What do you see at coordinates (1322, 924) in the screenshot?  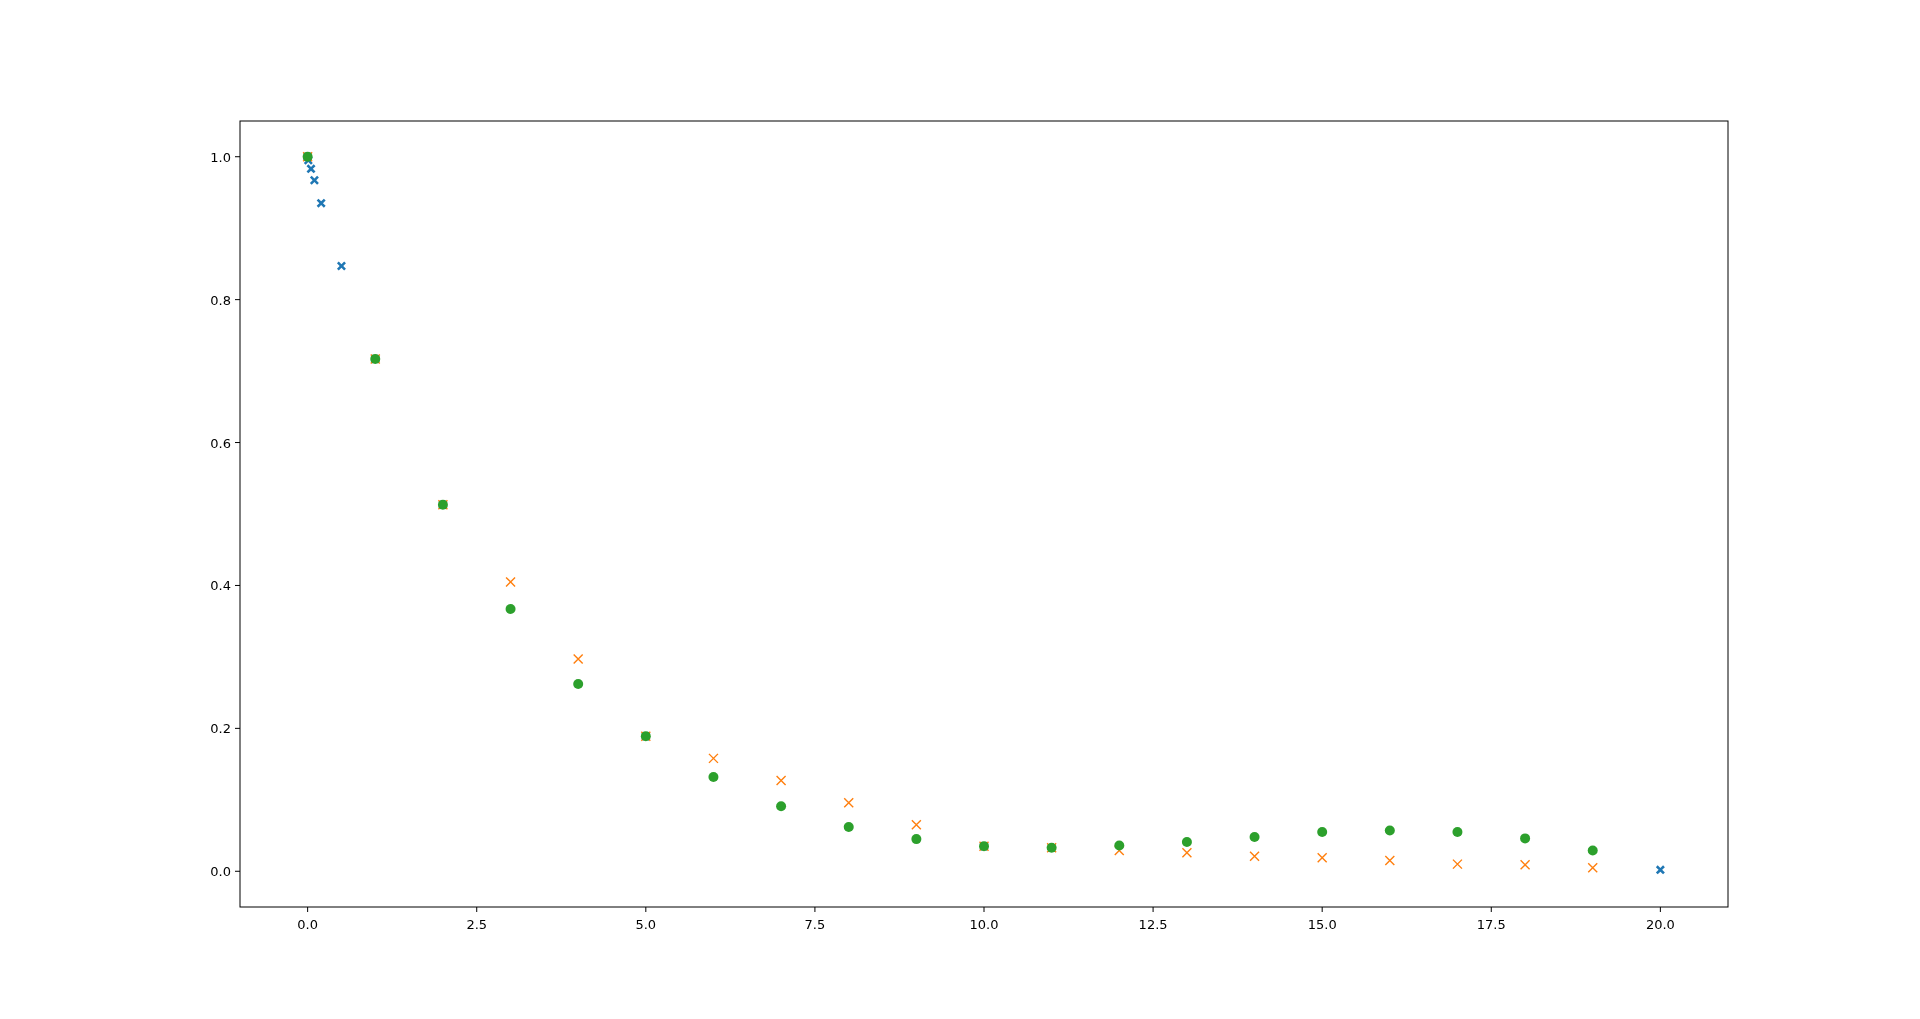 I see `x-tick-label: 15.0` at bounding box center [1322, 924].